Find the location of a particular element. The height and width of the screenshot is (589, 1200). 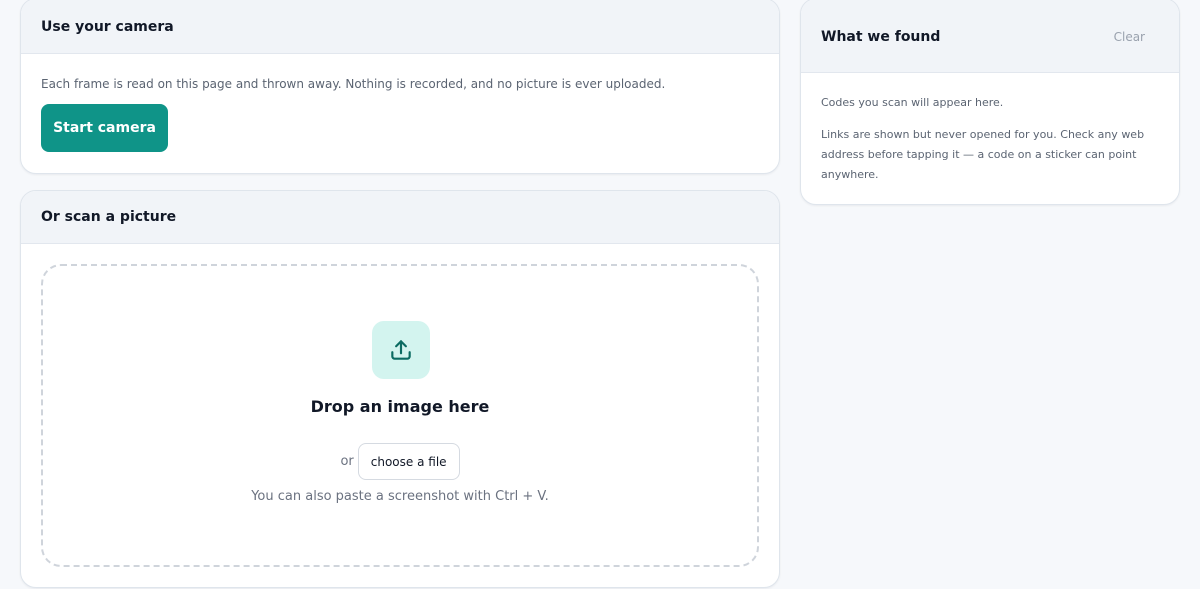

or-label: or is located at coordinates (347, 461).